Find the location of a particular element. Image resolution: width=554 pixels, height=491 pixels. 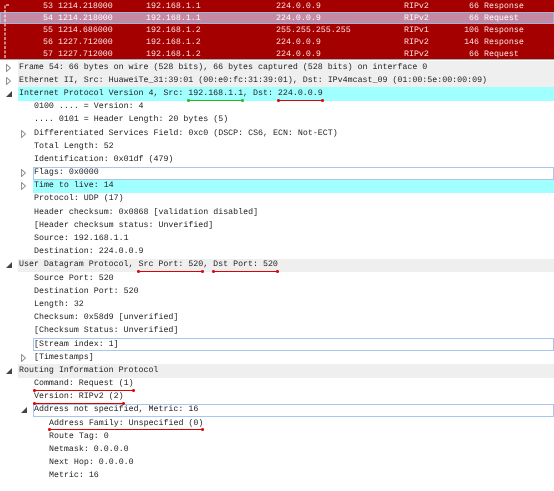

packet-number: 56 is located at coordinates (47, 42).